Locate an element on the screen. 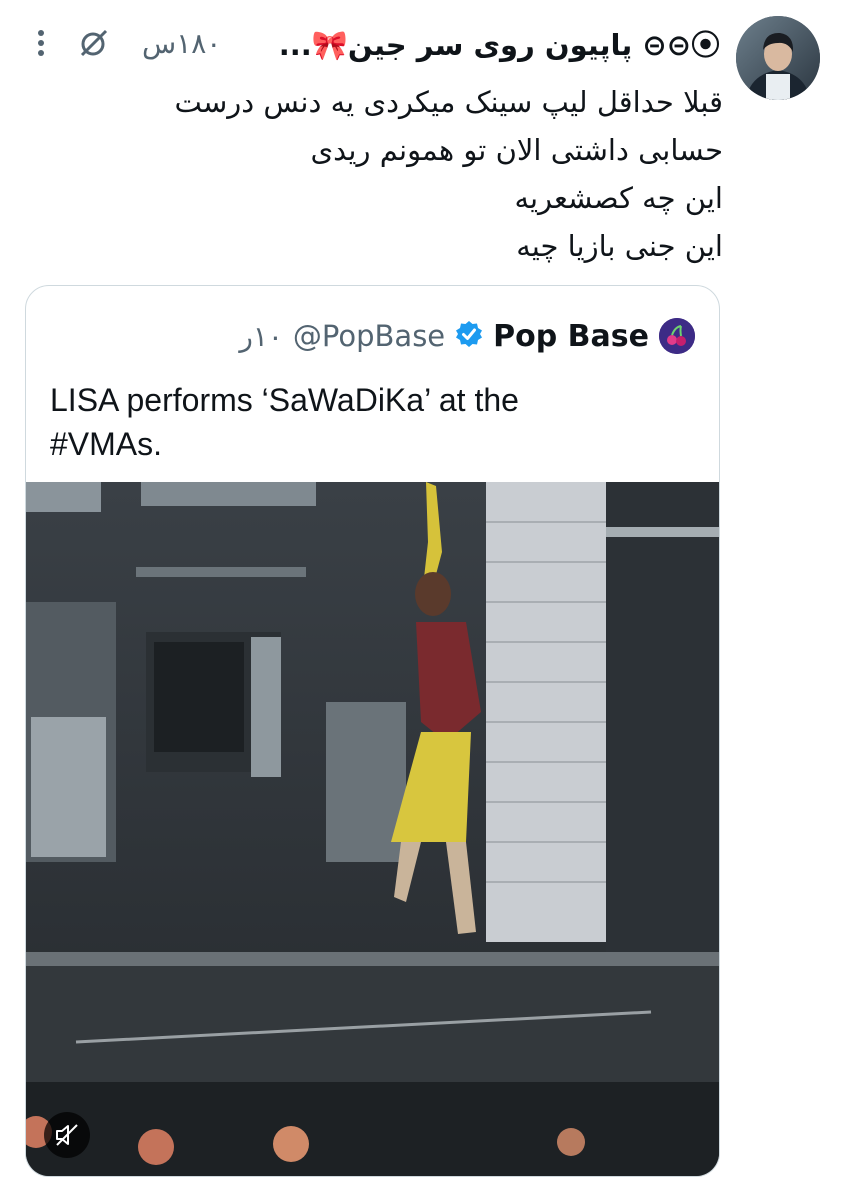 Image resolution: width=843 pixels, height=1200 pixels. tweet-text-line: حسابی داشتی الان تو همونم ریدی is located at coordinates (516, 150).